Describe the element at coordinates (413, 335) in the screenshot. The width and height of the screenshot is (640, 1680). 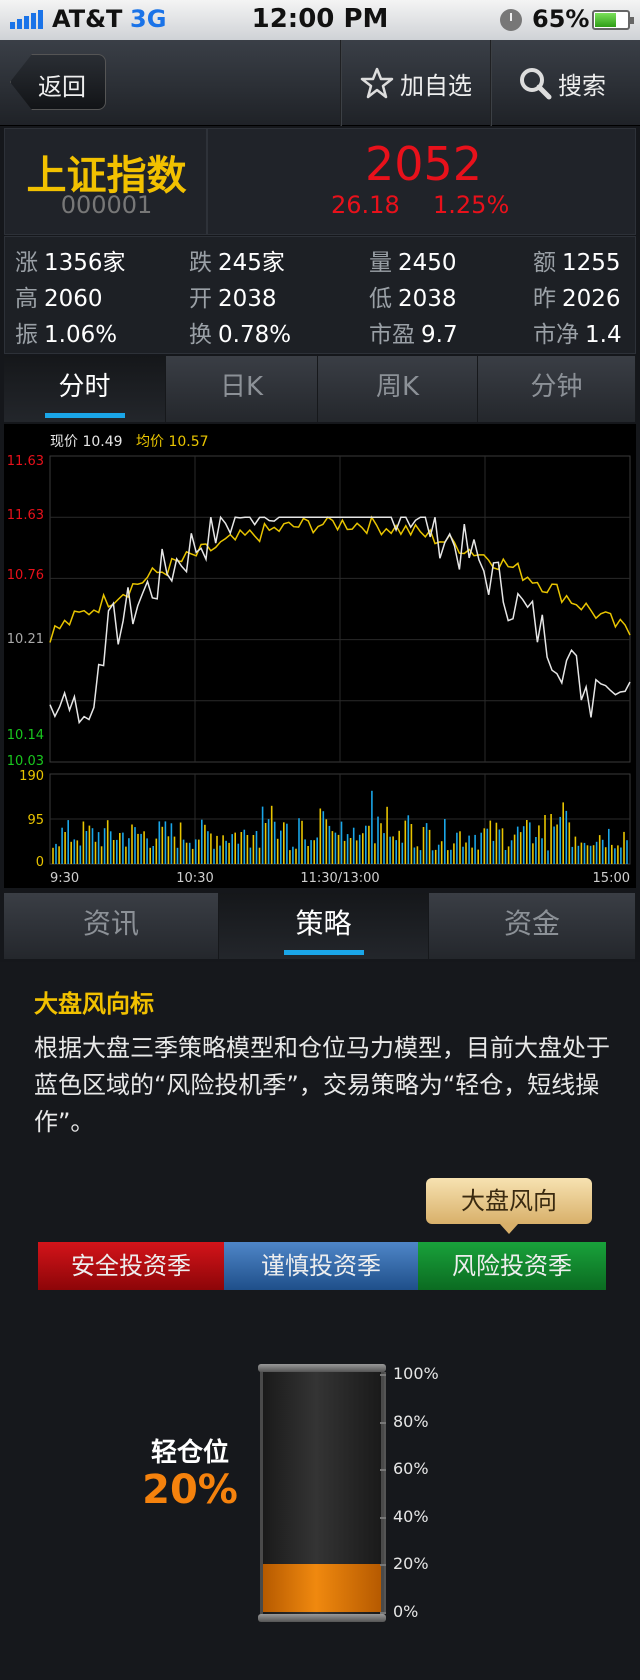
I see `stat-pe: 市盈 9.7` at that location.